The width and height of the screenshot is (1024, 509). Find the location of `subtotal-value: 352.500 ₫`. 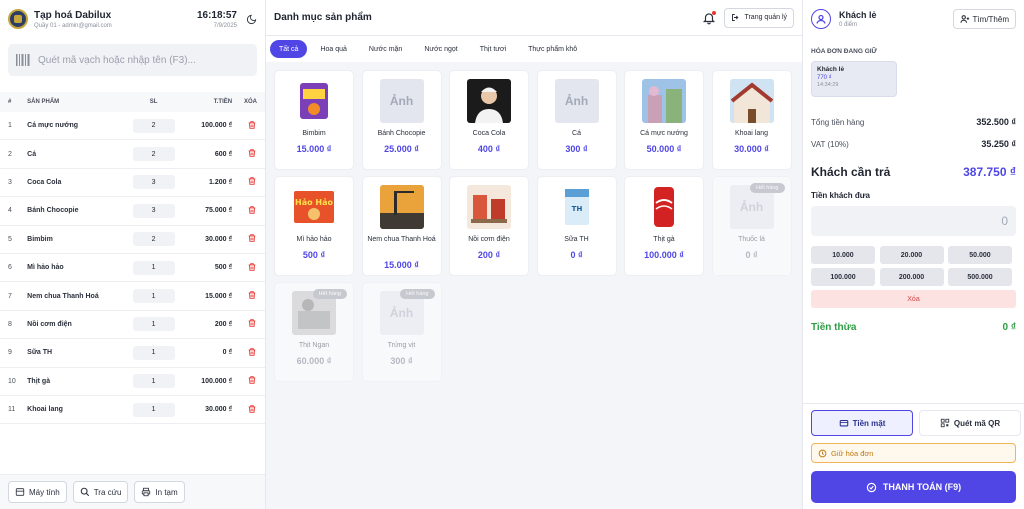

subtotal-value: 352.500 ₫ is located at coordinates (996, 122).